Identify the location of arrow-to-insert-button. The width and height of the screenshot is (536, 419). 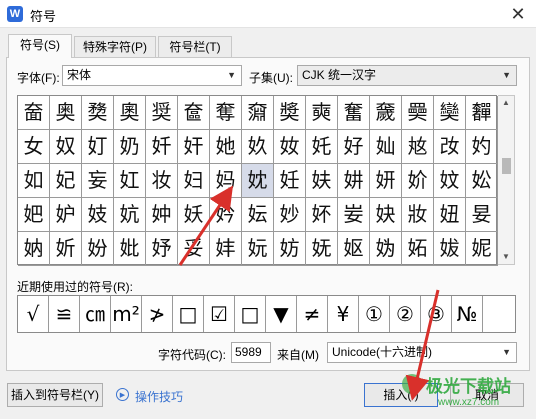
(422, 345).